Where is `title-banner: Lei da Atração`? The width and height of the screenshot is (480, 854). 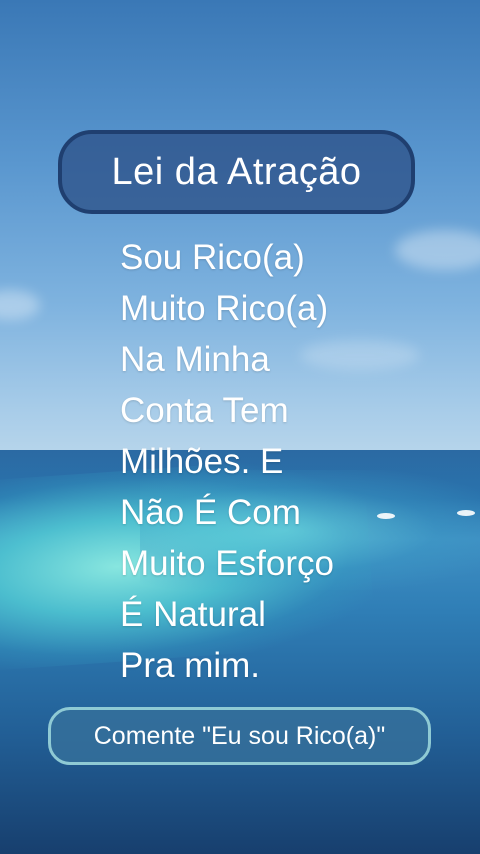 title-banner: Lei da Atração is located at coordinates (236, 172).